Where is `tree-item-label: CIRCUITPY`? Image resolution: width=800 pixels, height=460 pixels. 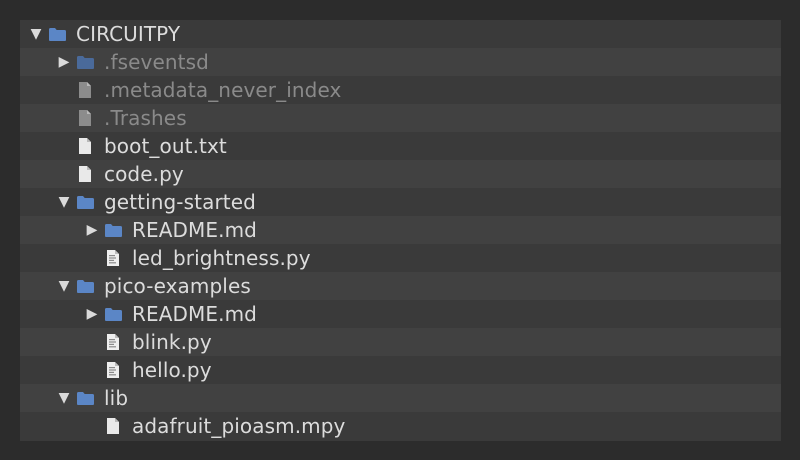
tree-item-label: CIRCUITPY is located at coordinates (128, 34).